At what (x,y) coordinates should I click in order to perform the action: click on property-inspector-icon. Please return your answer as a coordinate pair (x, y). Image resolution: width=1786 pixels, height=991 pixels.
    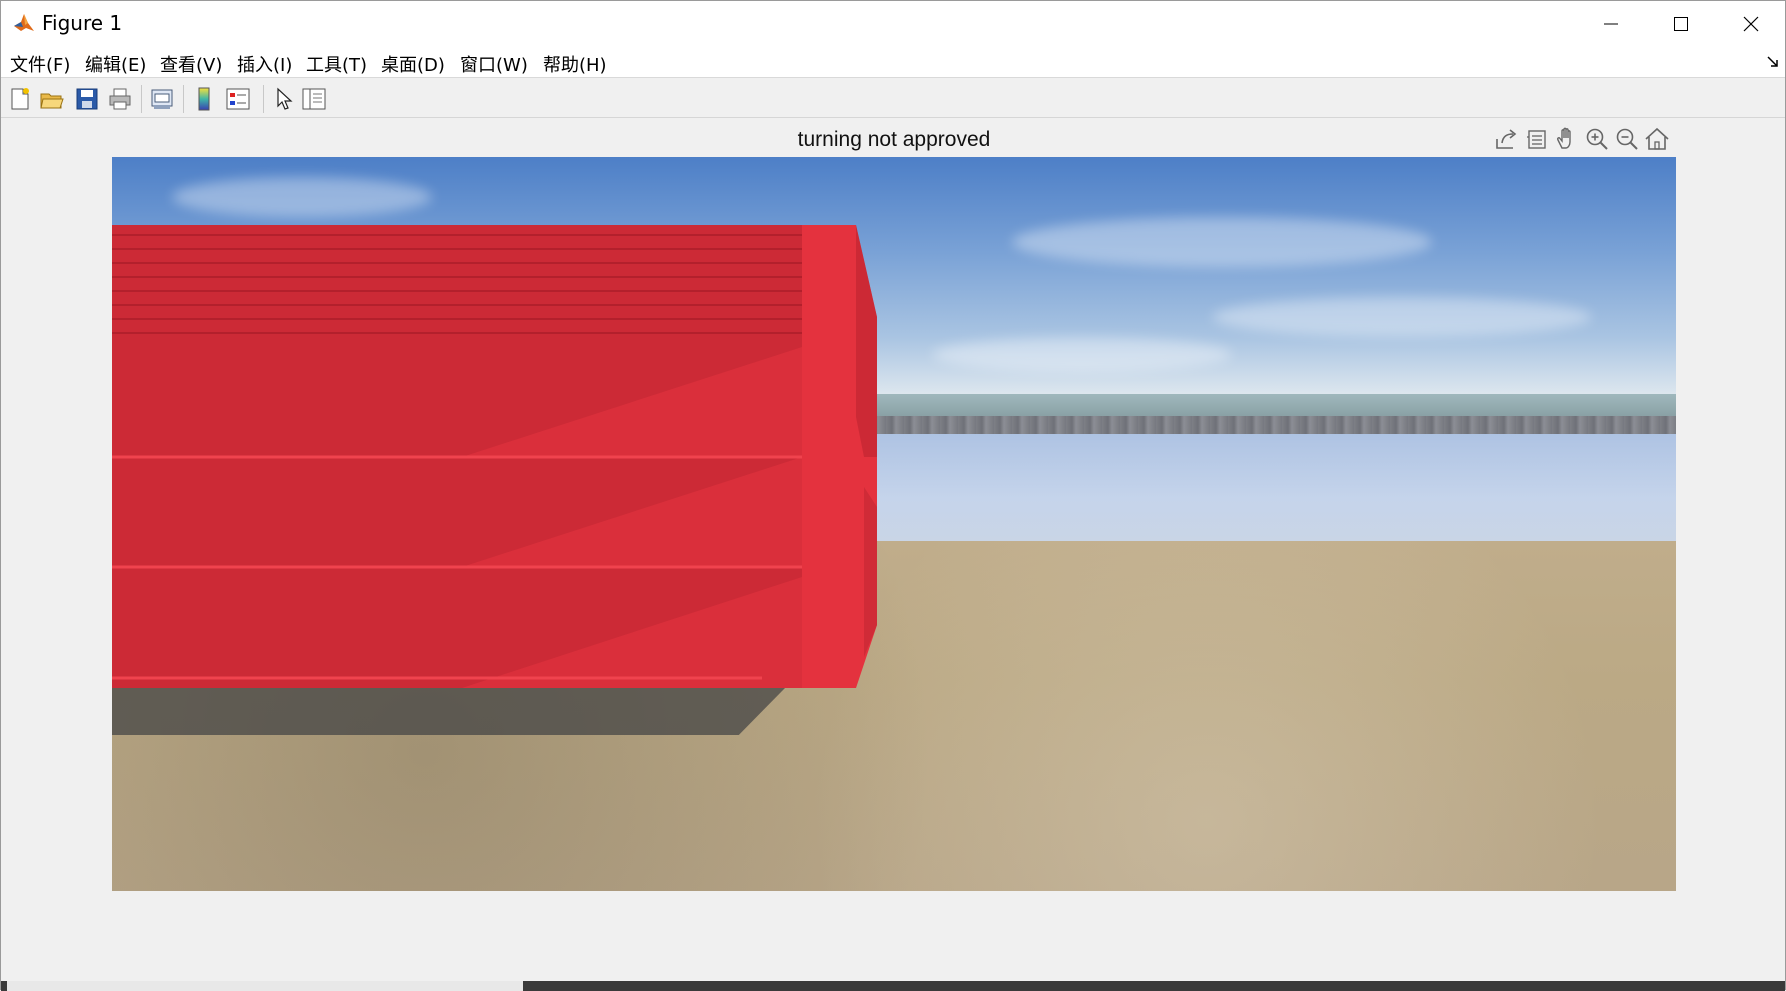
    Looking at the image, I should click on (314, 99).